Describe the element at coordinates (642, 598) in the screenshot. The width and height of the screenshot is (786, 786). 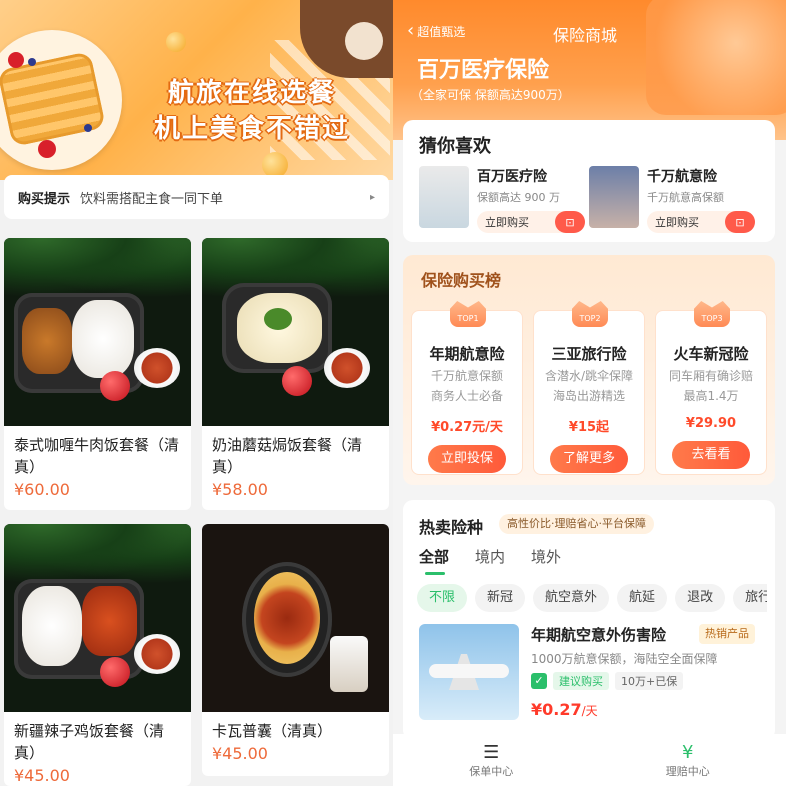
I see `chip-flight-delay: 航延` at that location.